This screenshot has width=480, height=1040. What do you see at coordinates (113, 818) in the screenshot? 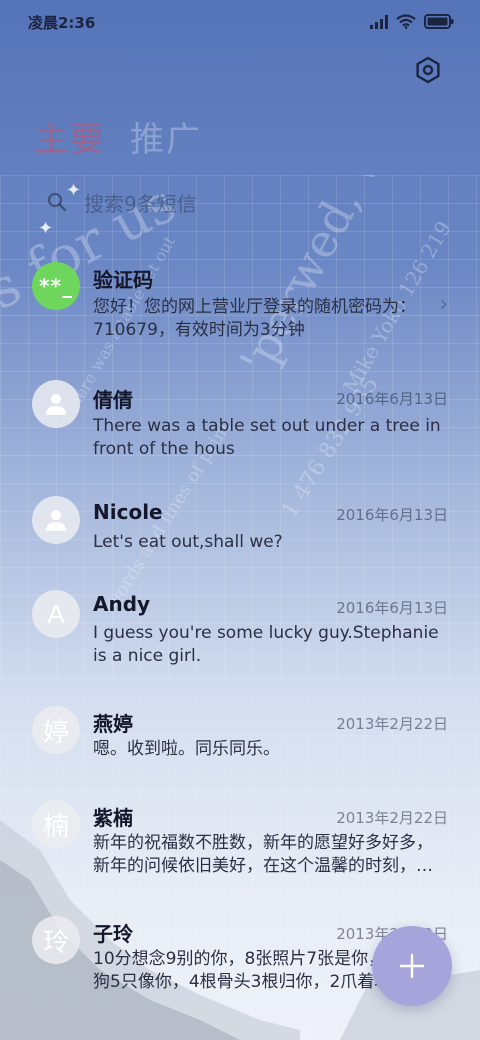
I see `contact-name: 紫楠` at bounding box center [113, 818].